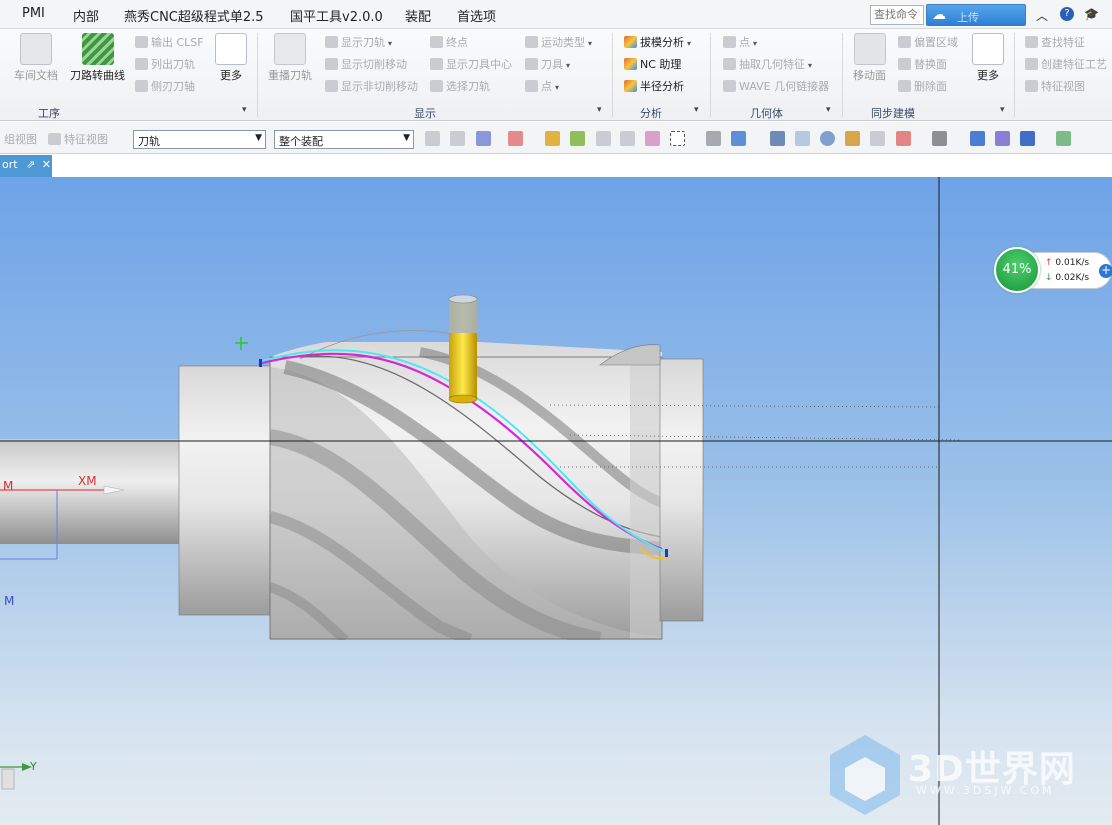 This screenshot has width=1112, height=825. What do you see at coordinates (928, 42) in the screenshot?
I see `offset-region-button: 偏置区域` at bounding box center [928, 42].